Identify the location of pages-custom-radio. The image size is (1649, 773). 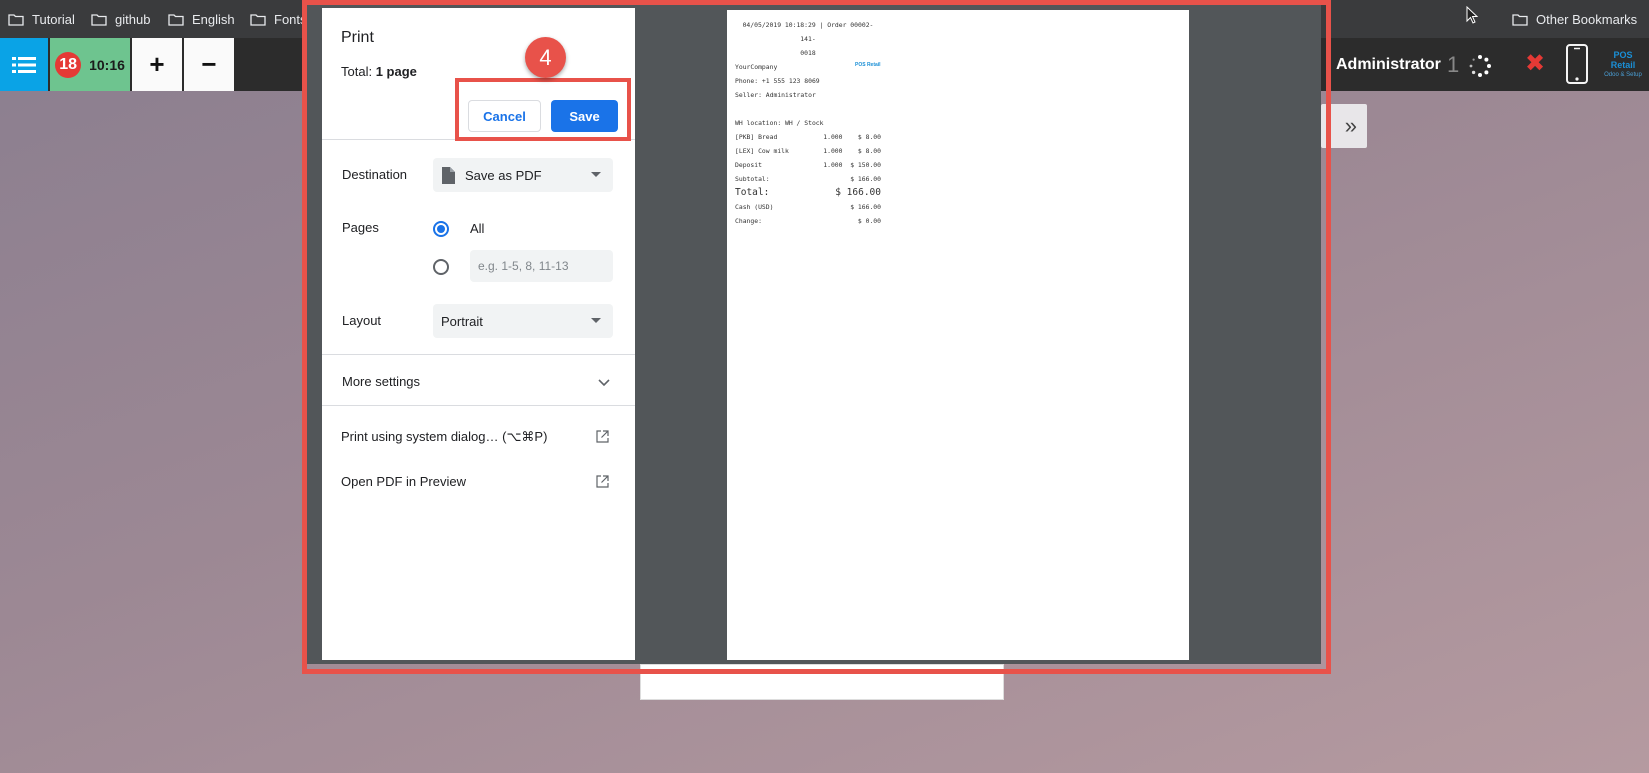
(441, 267).